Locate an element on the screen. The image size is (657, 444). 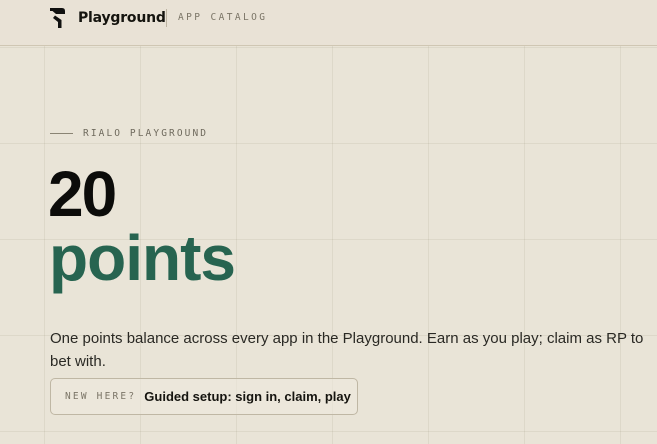
points-unit: points is located at coordinates (142, 258).